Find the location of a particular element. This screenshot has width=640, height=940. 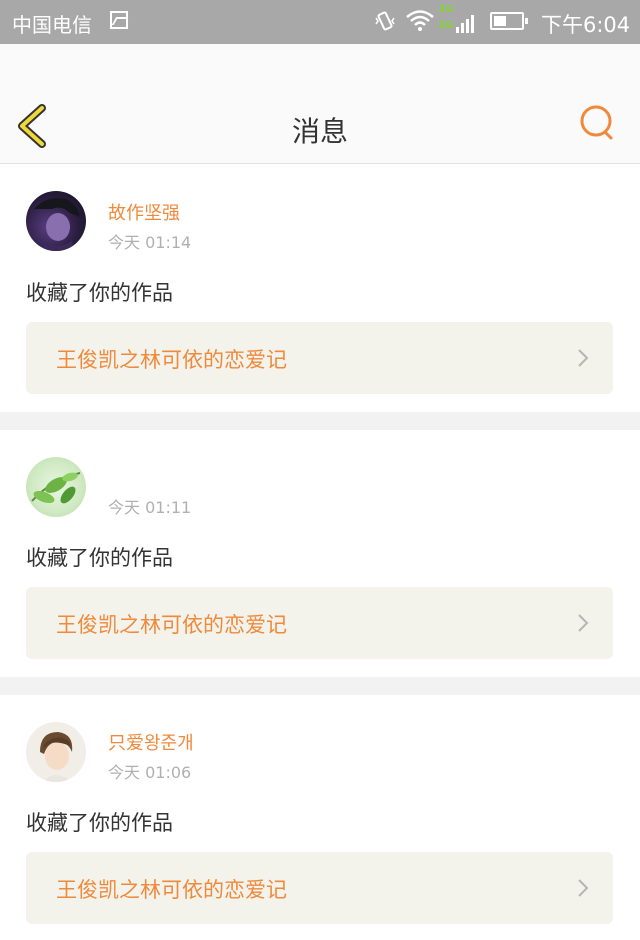

message-time: 今天 01:14 is located at coordinates (150, 242).